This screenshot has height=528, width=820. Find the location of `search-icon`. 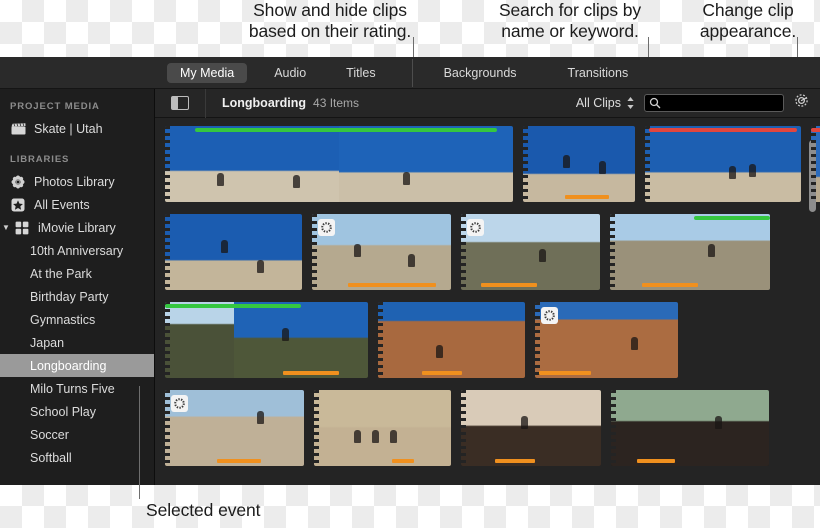

search-icon is located at coordinates (655, 103).